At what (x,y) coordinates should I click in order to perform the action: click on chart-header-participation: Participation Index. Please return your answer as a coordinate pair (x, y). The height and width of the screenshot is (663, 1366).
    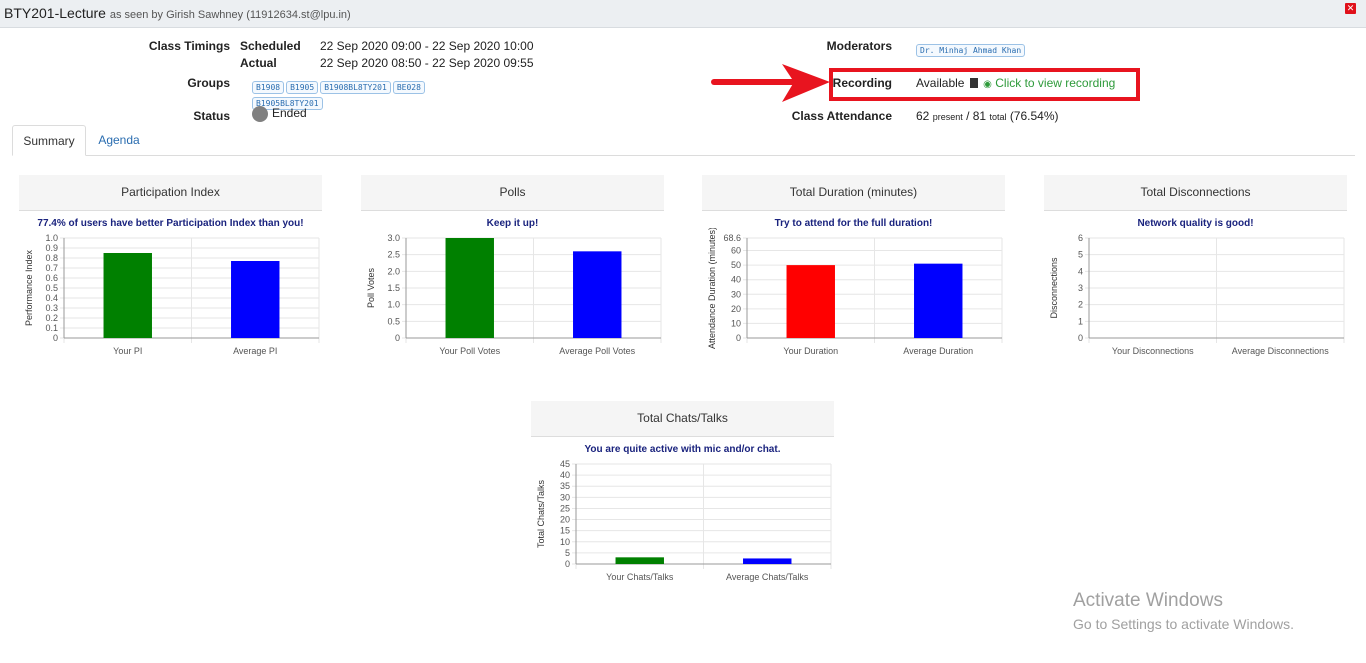
    Looking at the image, I should click on (170, 193).